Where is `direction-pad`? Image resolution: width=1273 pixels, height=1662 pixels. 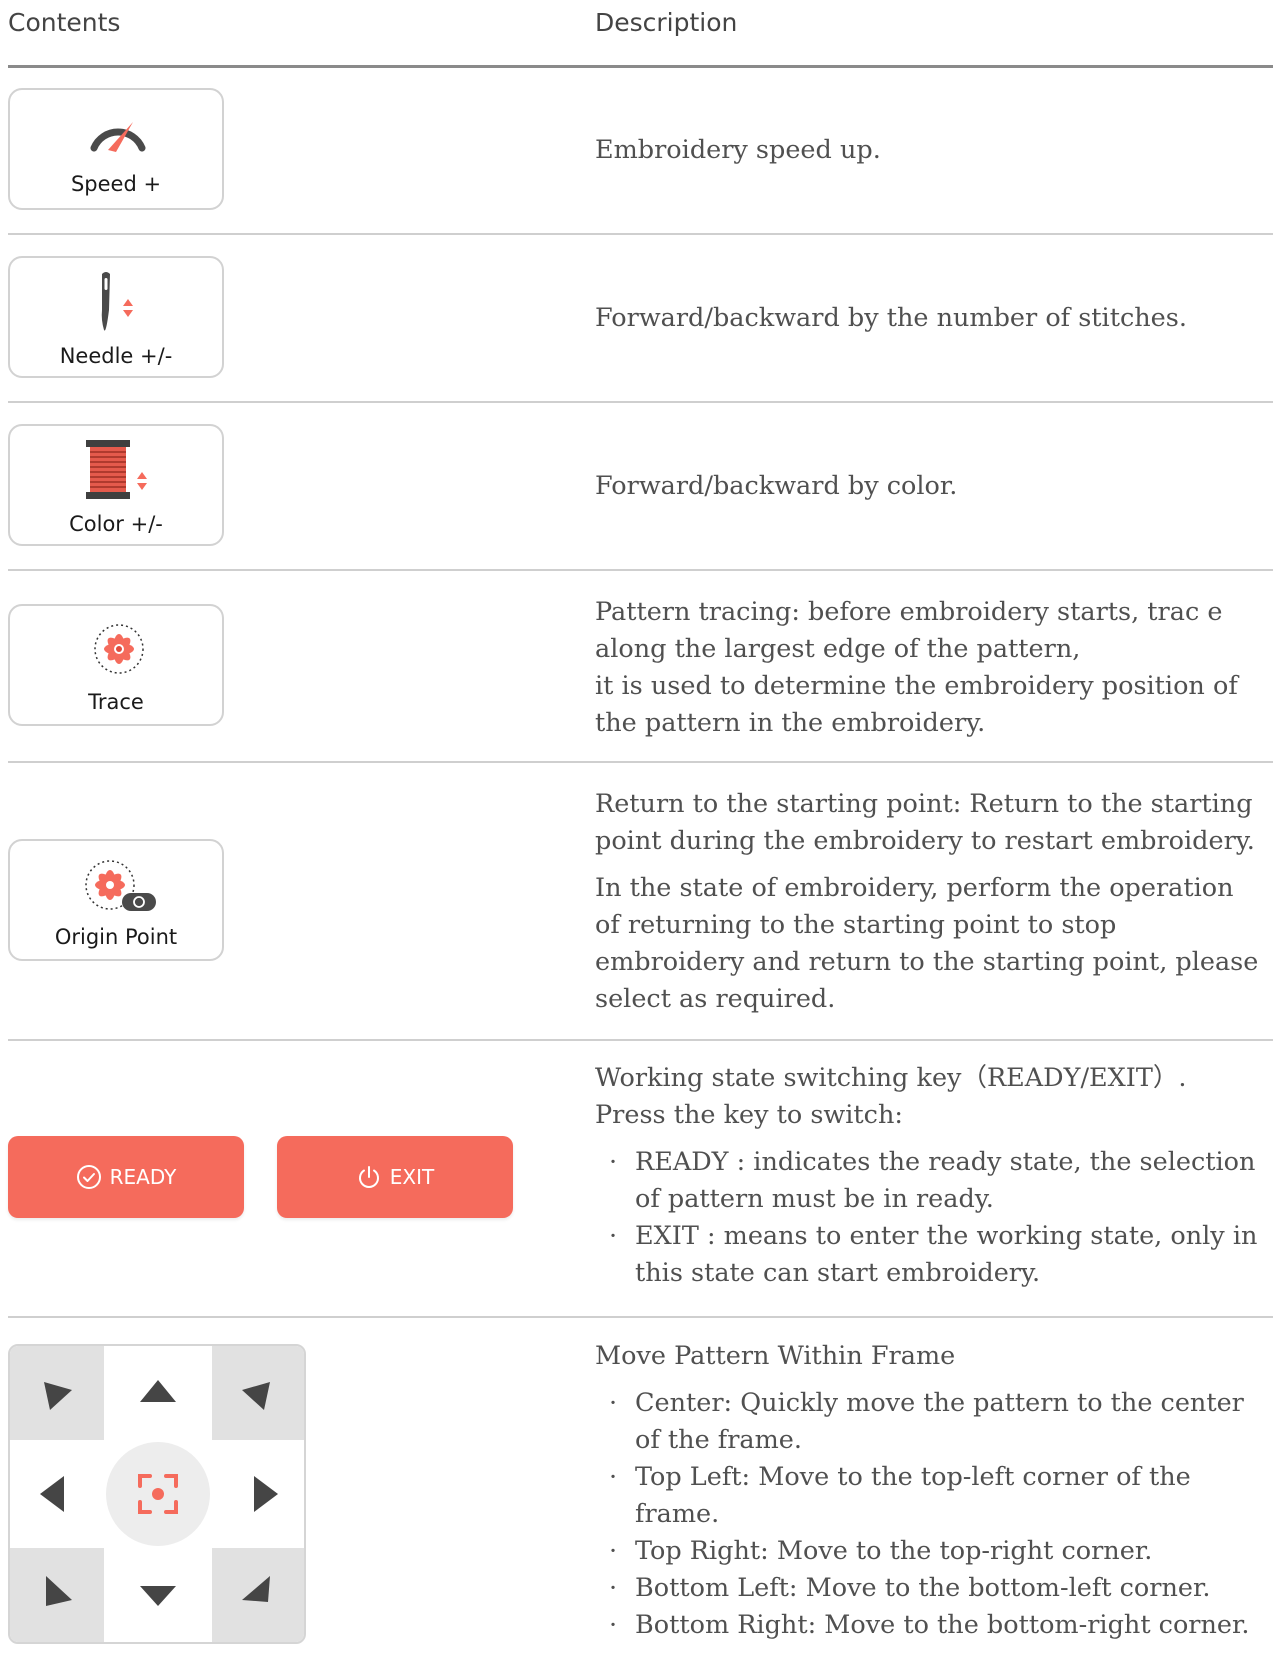 direction-pad is located at coordinates (157, 1494).